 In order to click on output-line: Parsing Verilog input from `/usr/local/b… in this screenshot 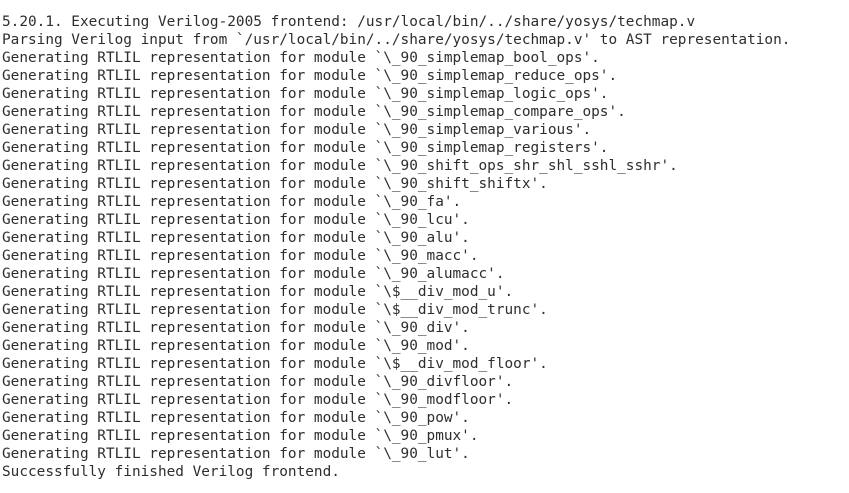, I will do `click(396, 40)`.